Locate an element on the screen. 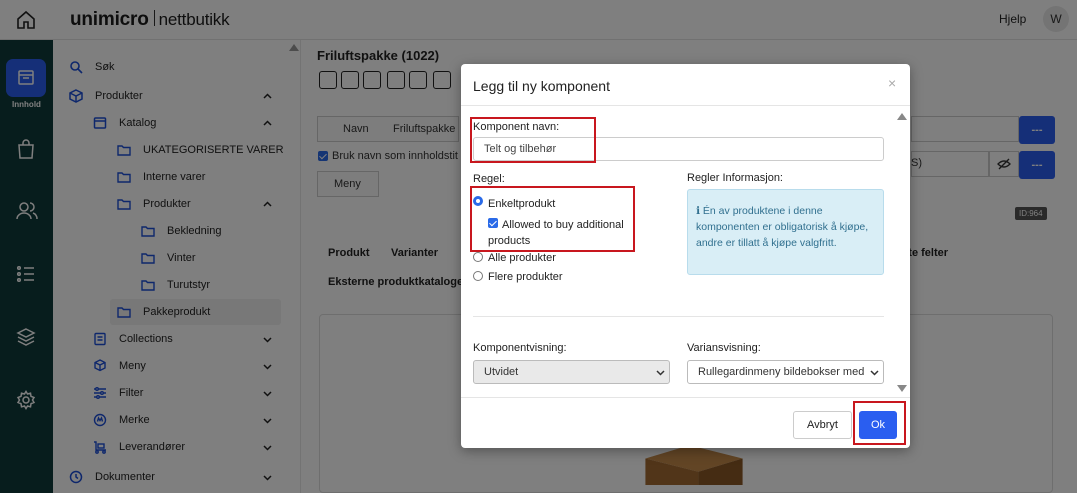 The height and width of the screenshot is (493, 1077). rules-info-label: Regler Informasjon: is located at coordinates (735, 178).